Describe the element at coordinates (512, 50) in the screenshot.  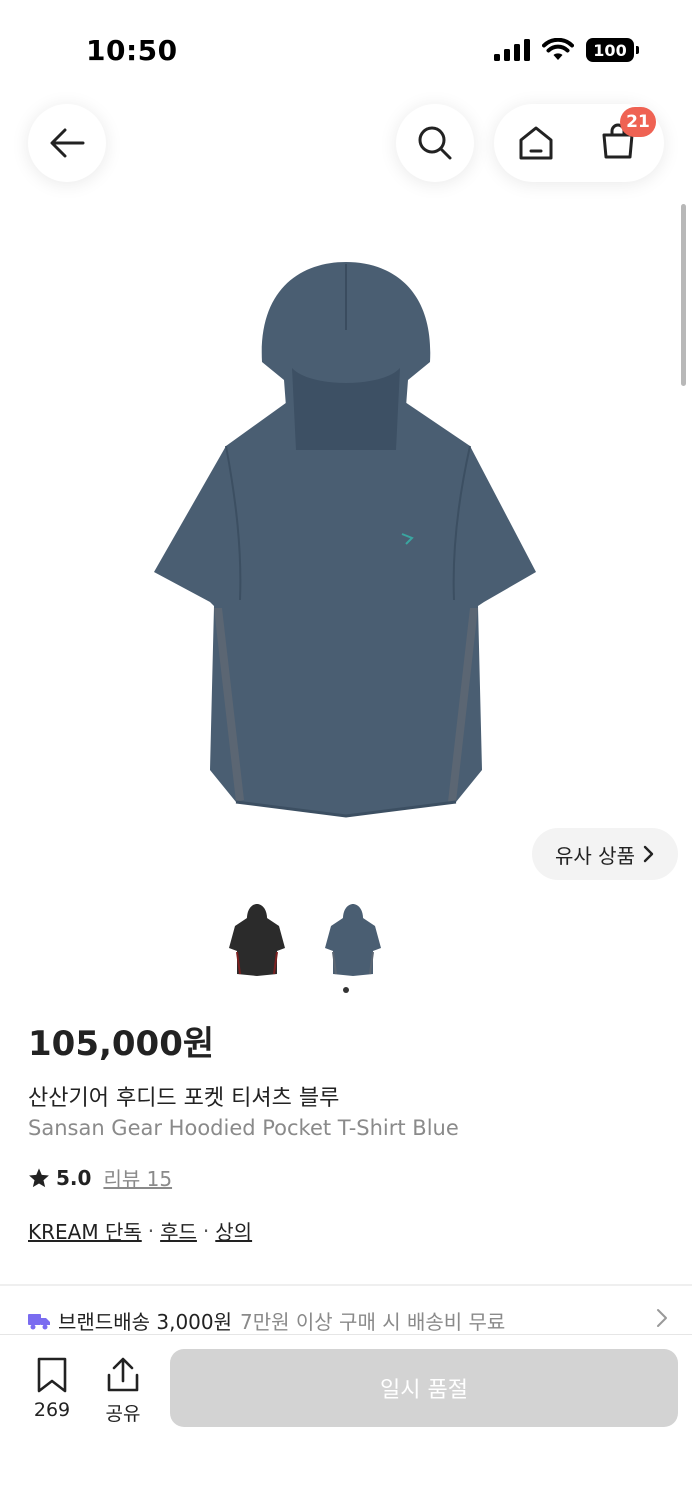
I see `signal-icon` at that location.